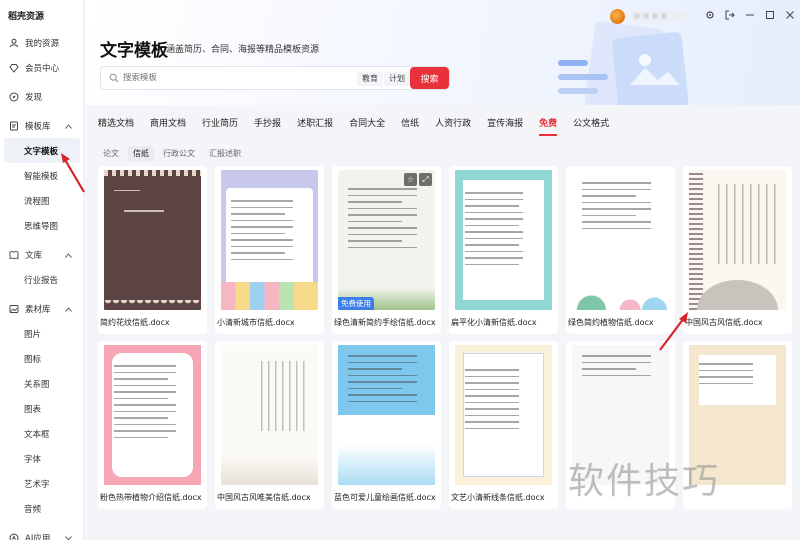 This screenshot has height=540, width=800. I want to click on free-badge: 免费使用, so click(356, 303).